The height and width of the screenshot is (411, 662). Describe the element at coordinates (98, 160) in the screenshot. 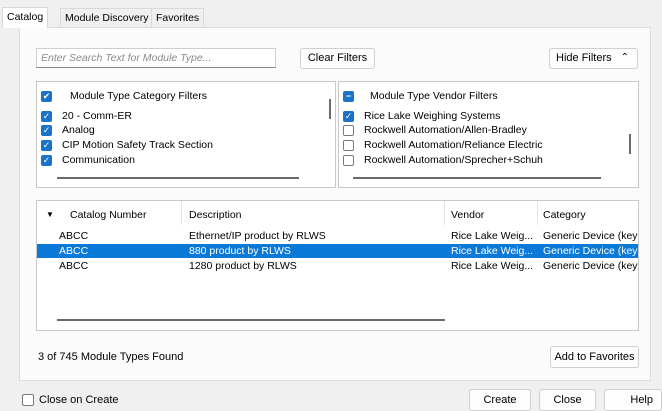

I see `category-label: Communication` at that location.